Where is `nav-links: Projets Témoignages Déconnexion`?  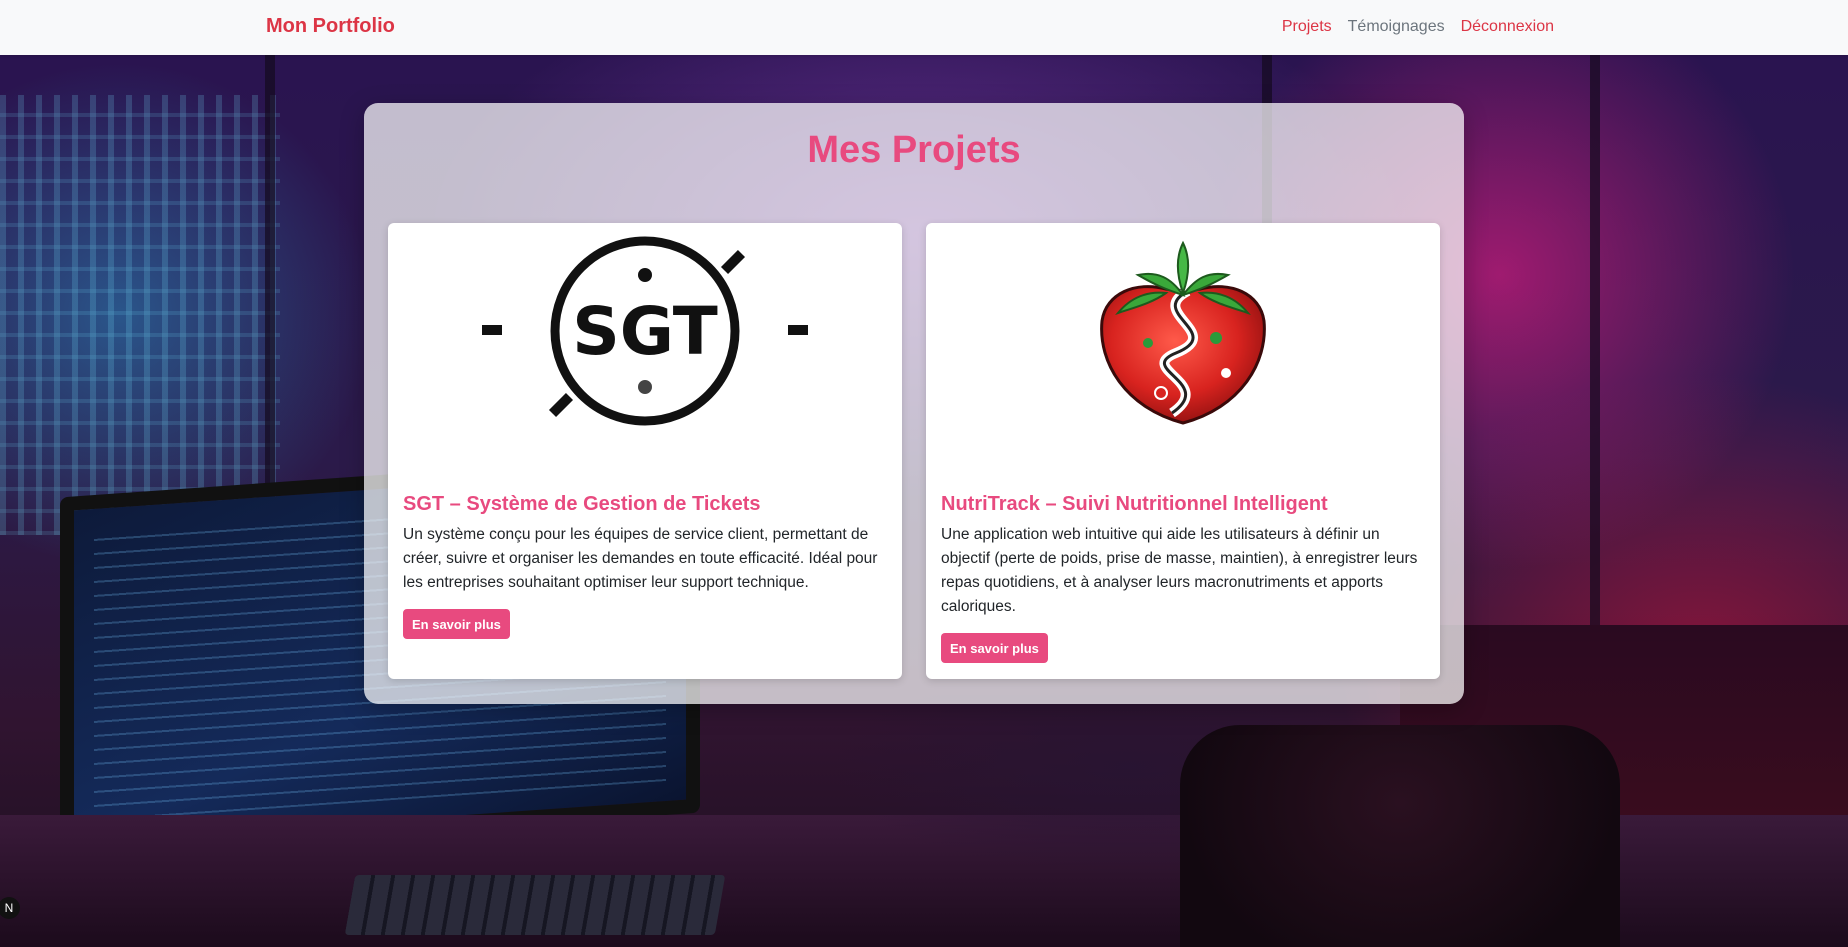
nav-links: Projets Témoignages Déconnexion is located at coordinates (1418, 27).